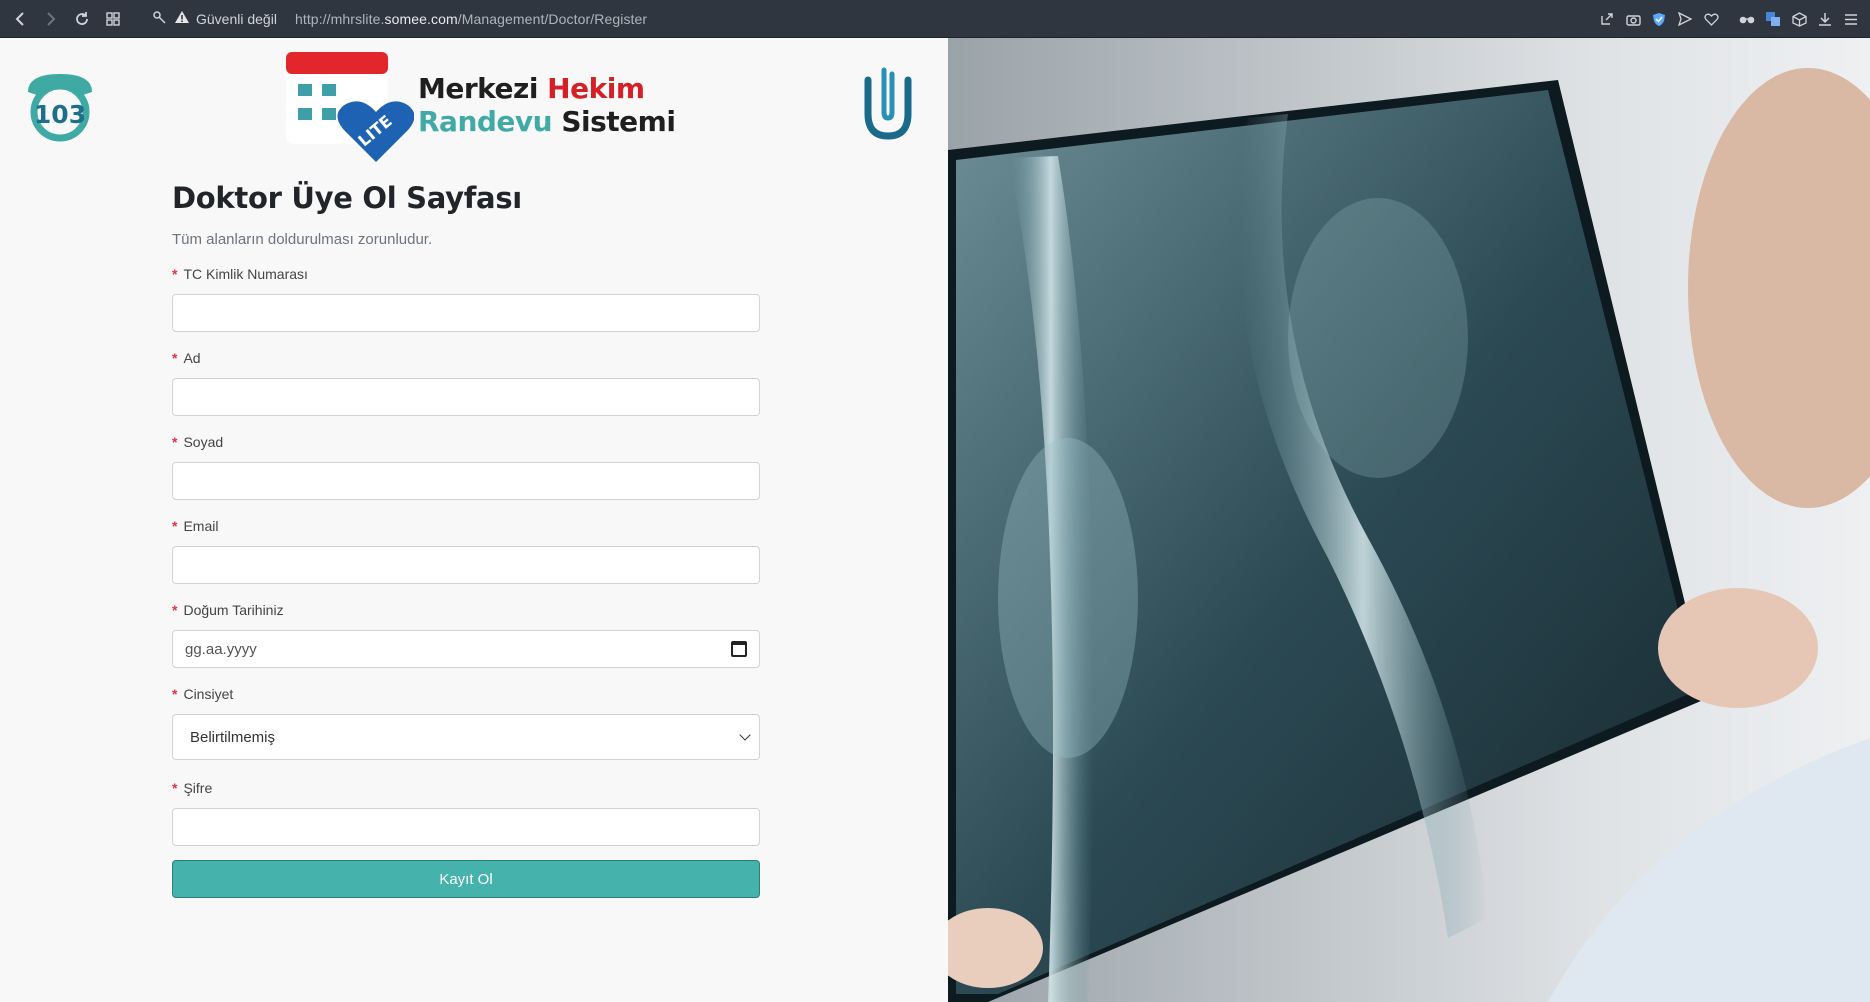  Describe the element at coordinates (483, 88) in the screenshot. I see `brand-word-merkezi: Merkezi` at that location.